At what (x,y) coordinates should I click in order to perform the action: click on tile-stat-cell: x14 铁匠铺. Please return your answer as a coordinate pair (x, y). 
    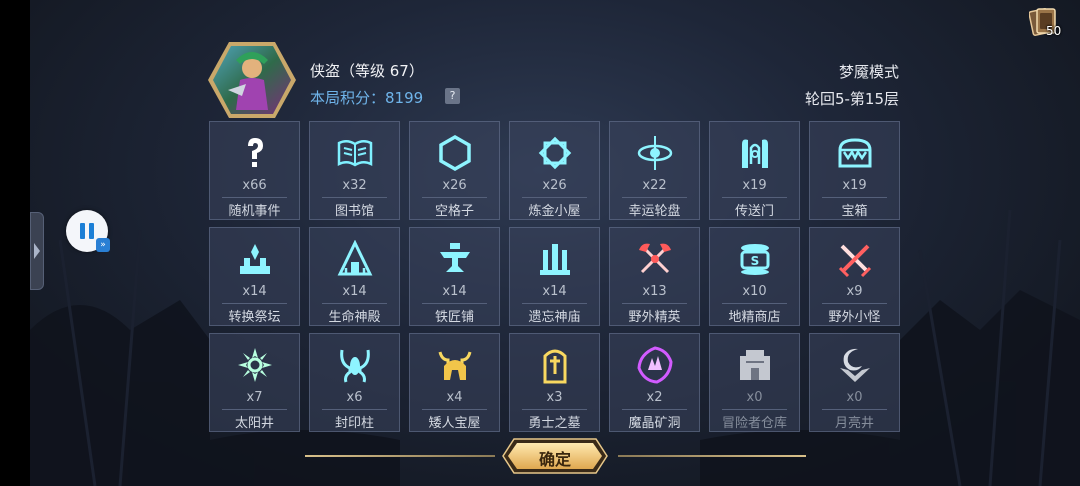
    Looking at the image, I should click on (454, 276).